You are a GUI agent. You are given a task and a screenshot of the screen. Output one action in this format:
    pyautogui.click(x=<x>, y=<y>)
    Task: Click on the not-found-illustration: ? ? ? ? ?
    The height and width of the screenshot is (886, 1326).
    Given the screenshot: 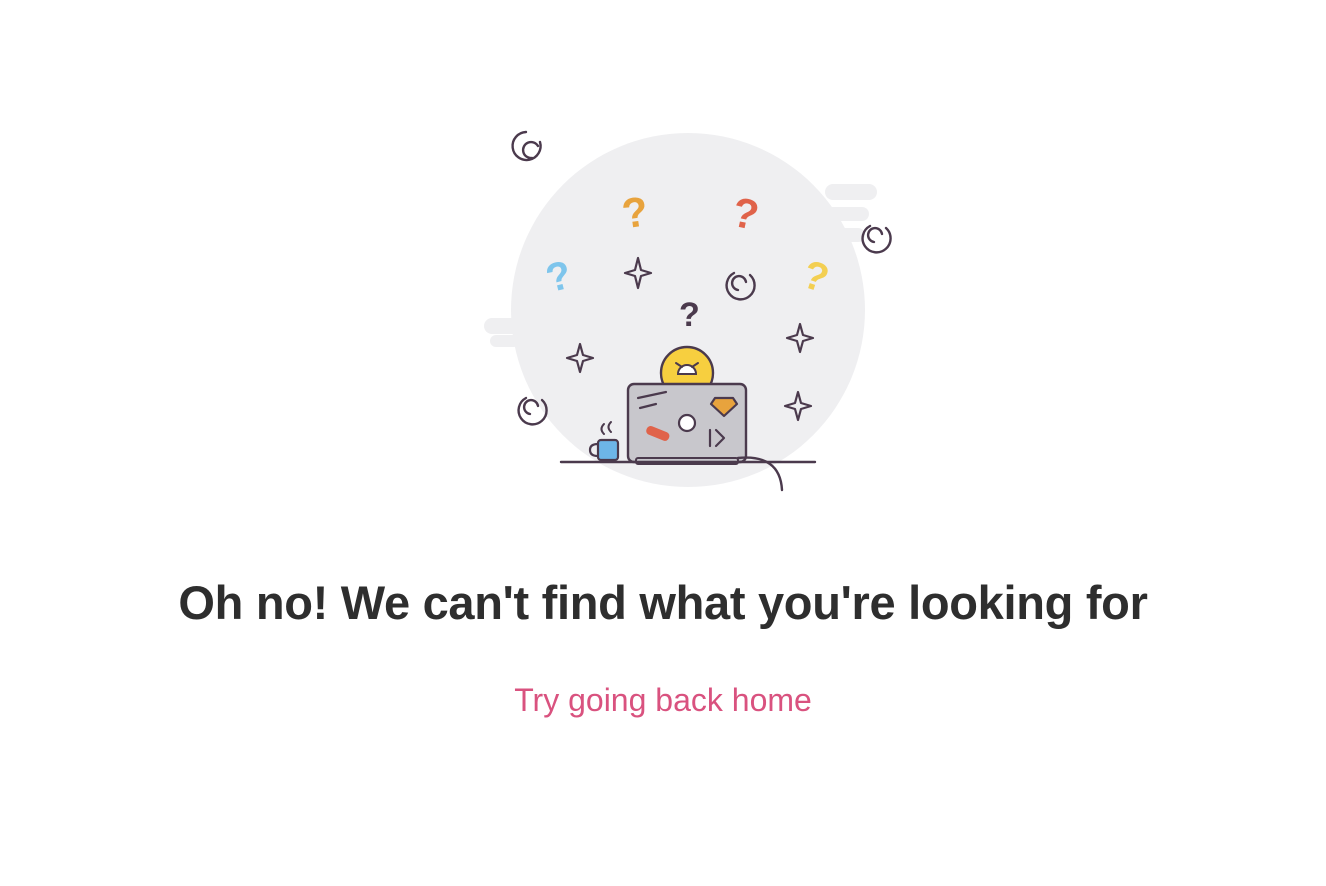 What is the action you would take?
    pyautogui.click(x=690, y=310)
    